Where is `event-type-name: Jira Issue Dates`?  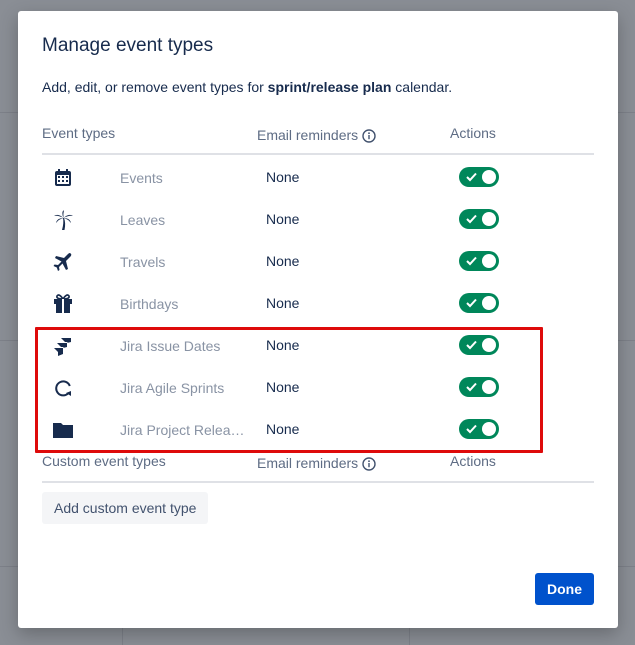 event-type-name: Jira Issue Dates is located at coordinates (170, 346).